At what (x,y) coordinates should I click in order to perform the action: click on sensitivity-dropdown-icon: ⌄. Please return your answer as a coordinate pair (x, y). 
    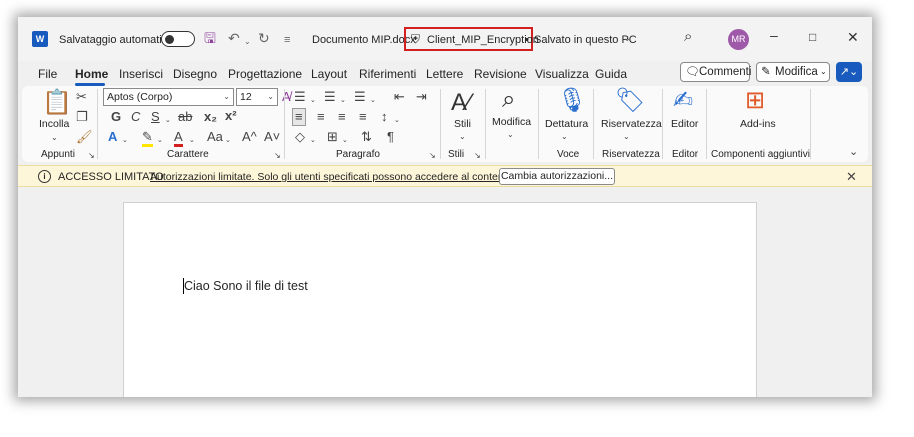
    Looking at the image, I should click on (626, 137).